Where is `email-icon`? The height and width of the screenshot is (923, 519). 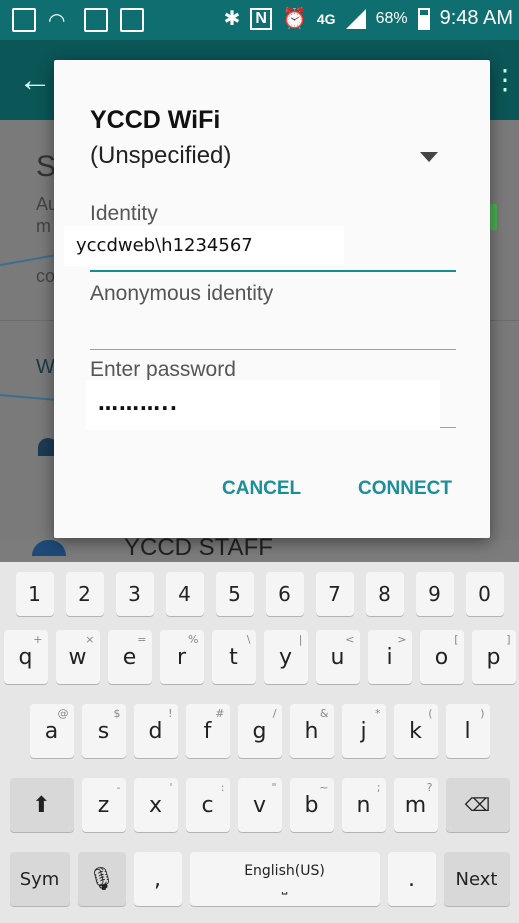
email-icon is located at coordinates (132, 20).